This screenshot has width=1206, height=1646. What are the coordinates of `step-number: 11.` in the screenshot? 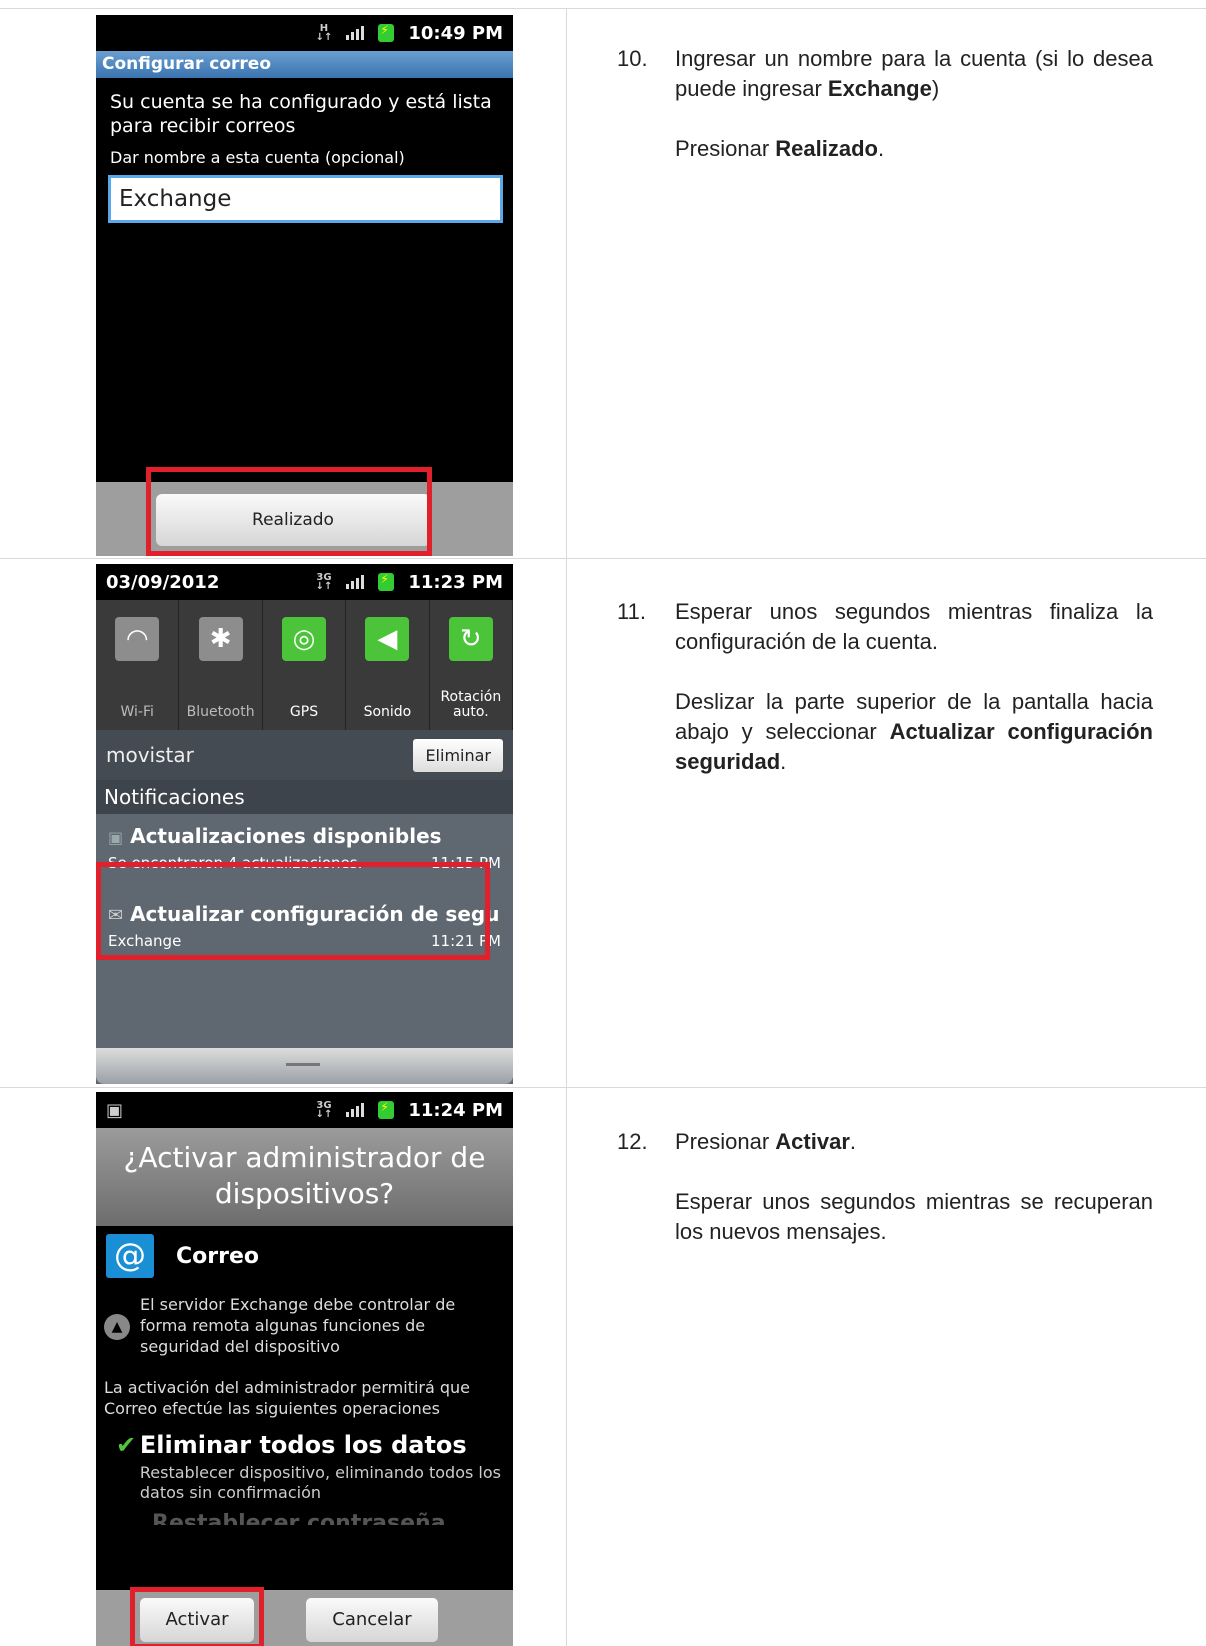 It's located at (631, 611).